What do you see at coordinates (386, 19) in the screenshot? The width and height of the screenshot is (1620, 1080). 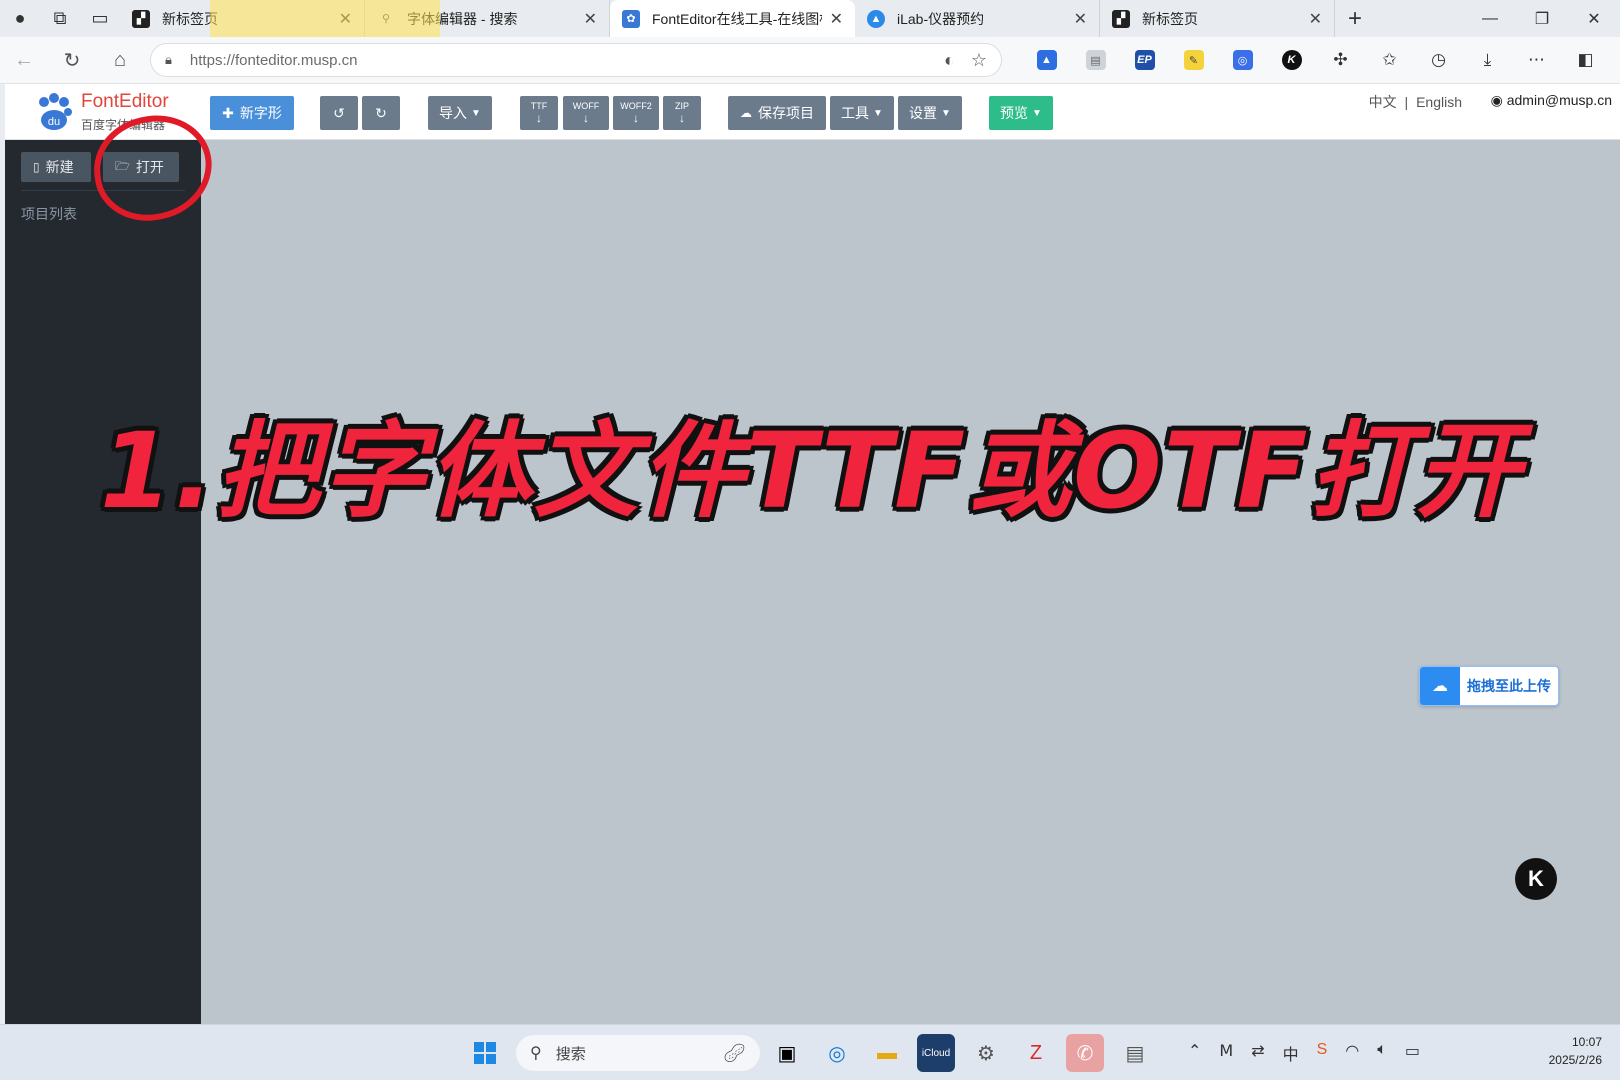 I see `search-favicon-icon: ⚲` at bounding box center [386, 19].